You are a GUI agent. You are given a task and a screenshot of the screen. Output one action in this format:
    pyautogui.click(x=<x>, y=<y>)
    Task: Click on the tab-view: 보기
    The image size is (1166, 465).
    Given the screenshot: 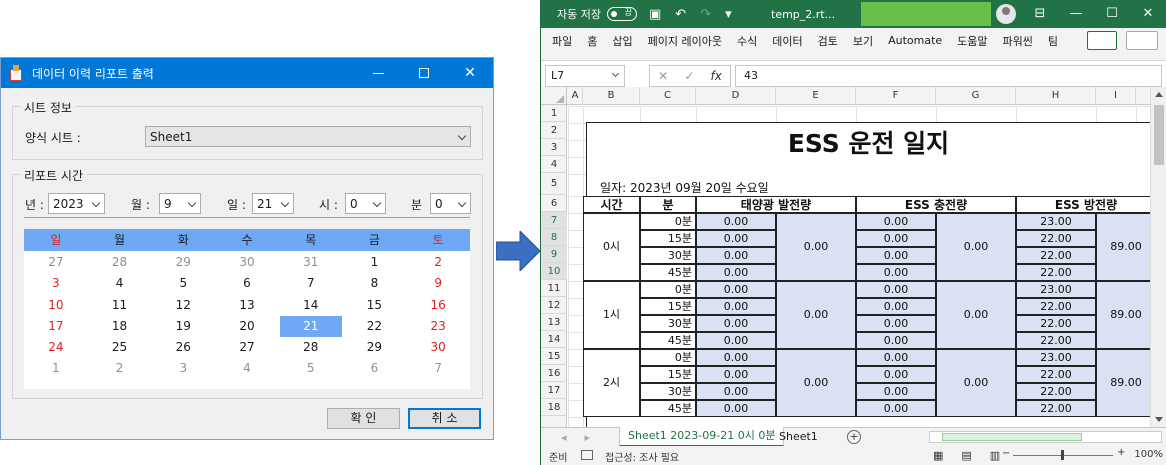 What is the action you would take?
    pyautogui.click(x=863, y=41)
    